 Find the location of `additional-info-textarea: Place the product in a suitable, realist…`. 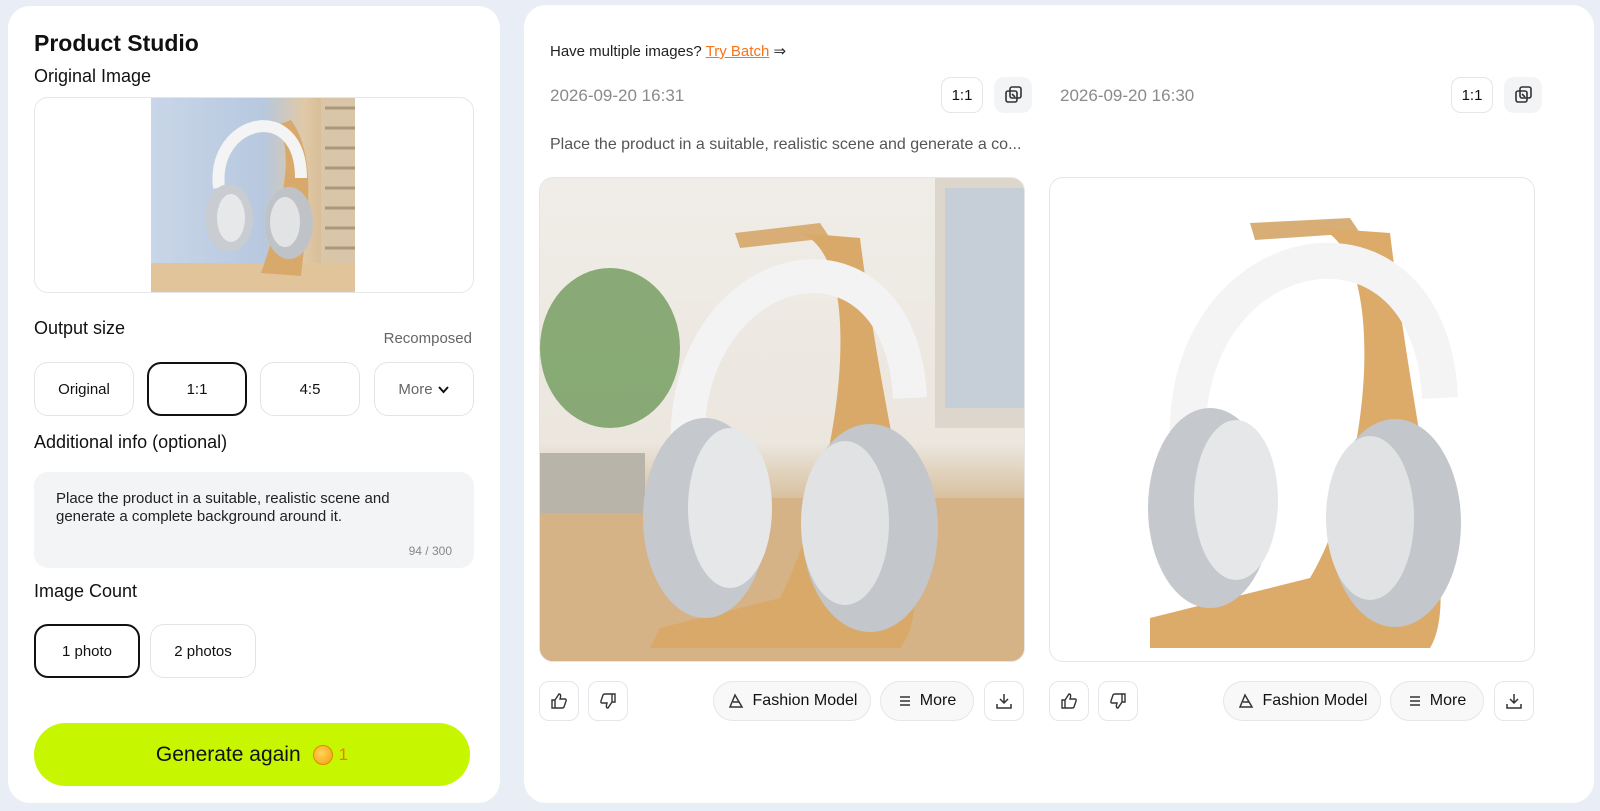

additional-info-textarea: Place the product in a suitable, realist… is located at coordinates (254, 520).